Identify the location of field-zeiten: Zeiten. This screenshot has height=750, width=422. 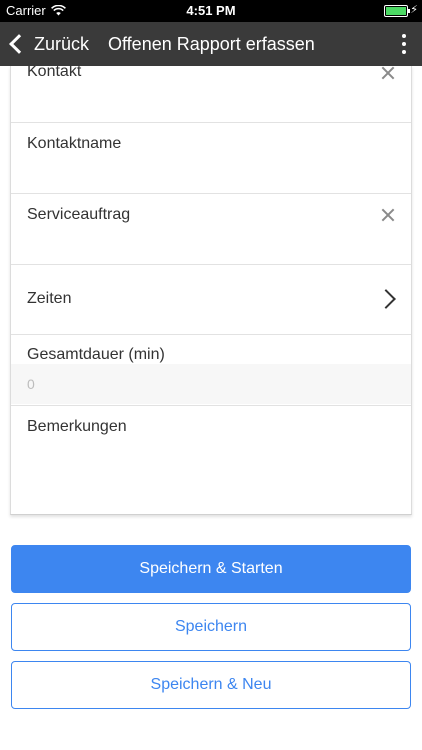
(211, 299).